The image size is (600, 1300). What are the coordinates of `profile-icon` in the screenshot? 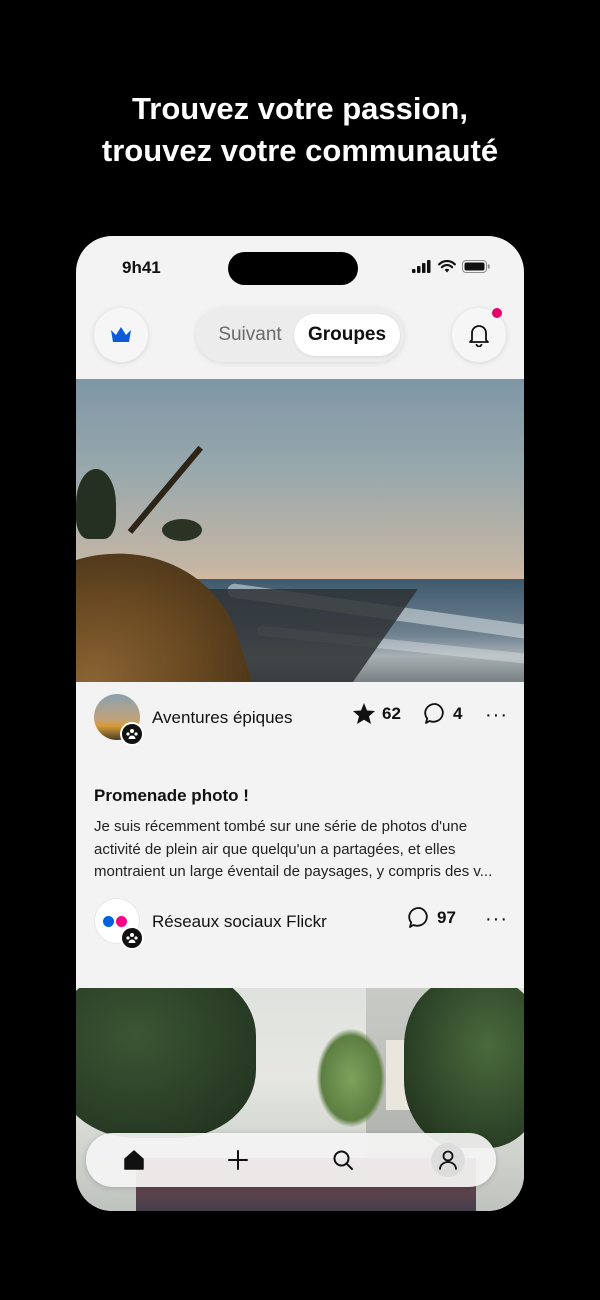 It's located at (448, 1160).